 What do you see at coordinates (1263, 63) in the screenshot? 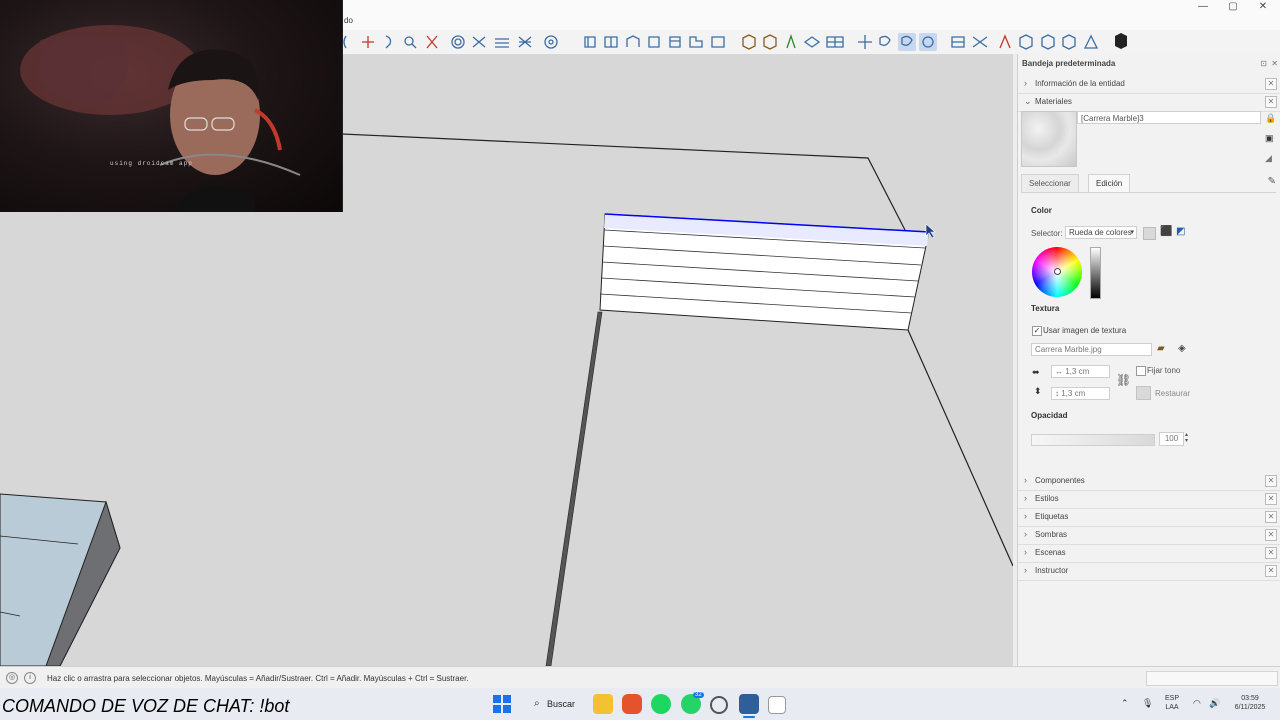
I see `pin-icon: ⊡` at bounding box center [1263, 63].